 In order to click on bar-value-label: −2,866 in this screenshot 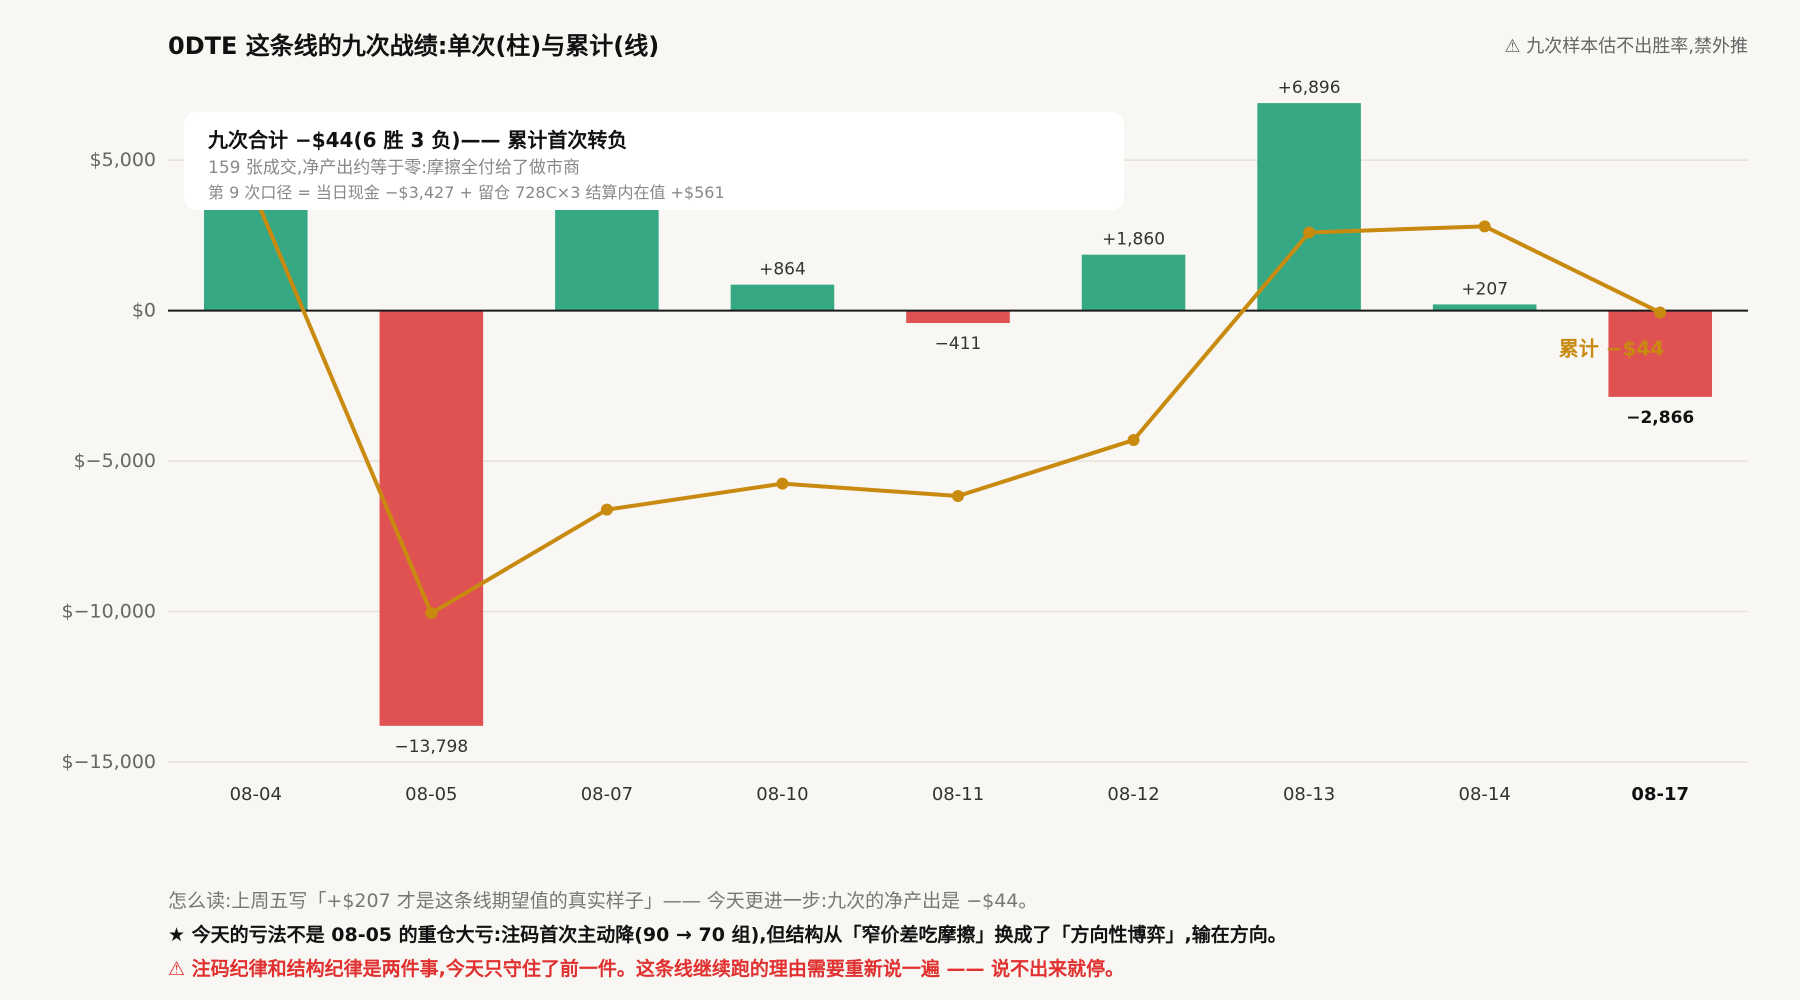, I will do `click(1660, 418)`.